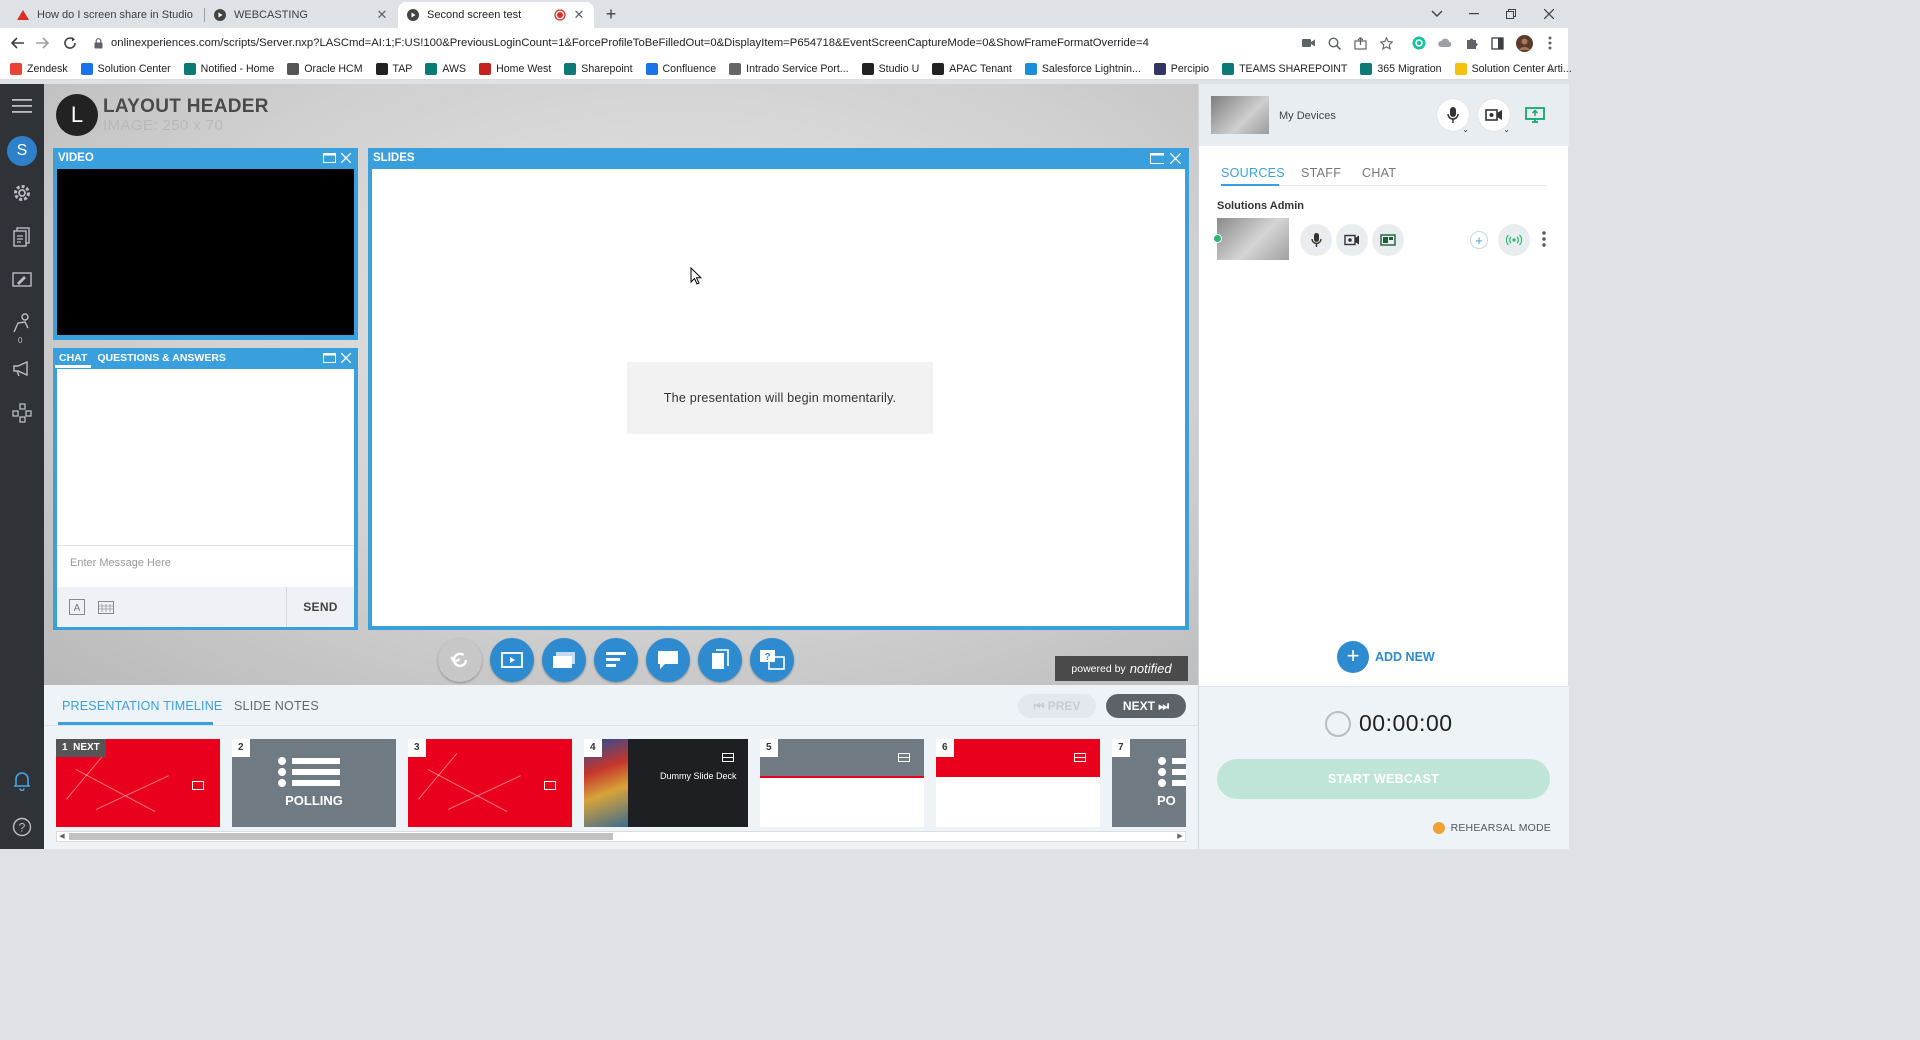 Image resolution: width=1920 pixels, height=1040 pixels. What do you see at coordinates (160, 358) in the screenshot?
I see `tab-questions-answers: QUESTIONS & ANSWERS` at bounding box center [160, 358].